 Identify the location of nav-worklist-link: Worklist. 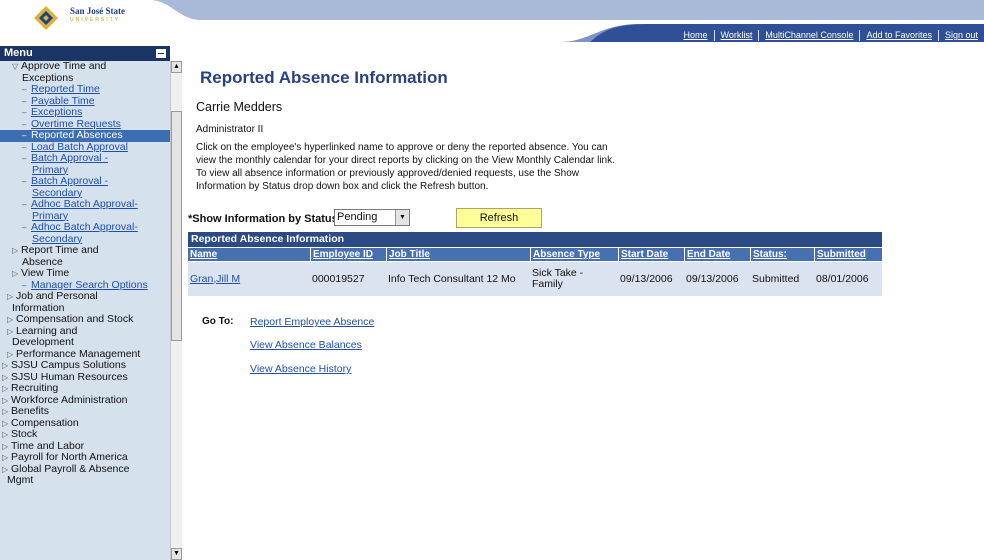
(737, 35).